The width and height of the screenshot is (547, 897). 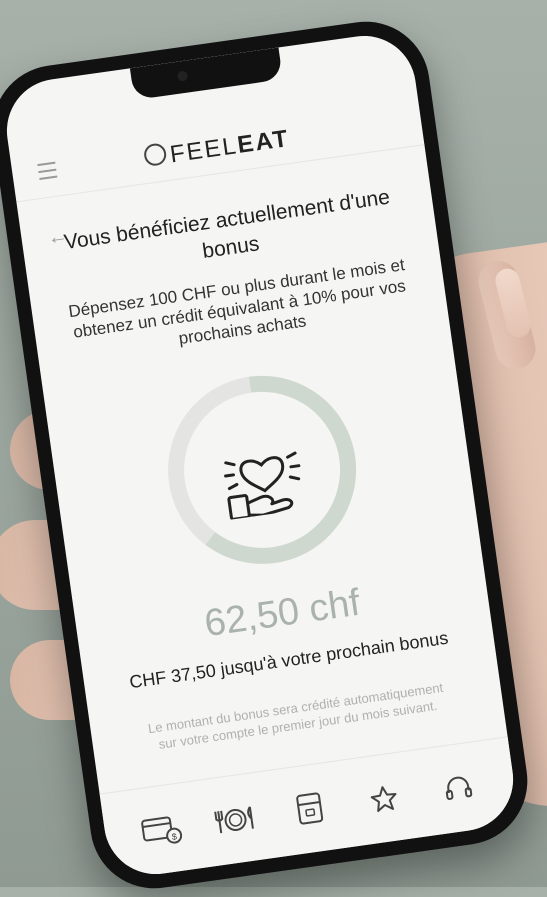 I want to click on support-icon, so click(x=459, y=788).